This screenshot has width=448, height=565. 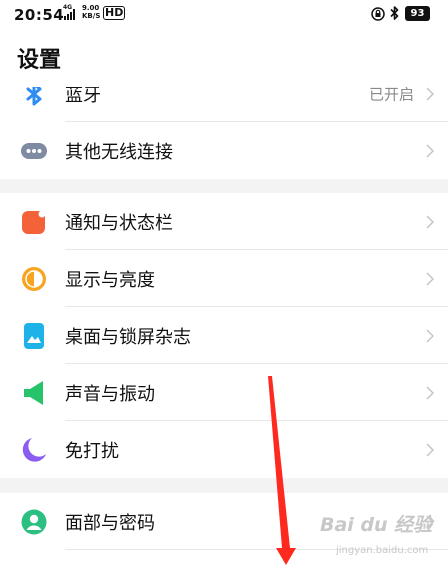 What do you see at coordinates (224, 221) in the screenshot?
I see `settings-item-notifications: 通知与状态栏` at bounding box center [224, 221].